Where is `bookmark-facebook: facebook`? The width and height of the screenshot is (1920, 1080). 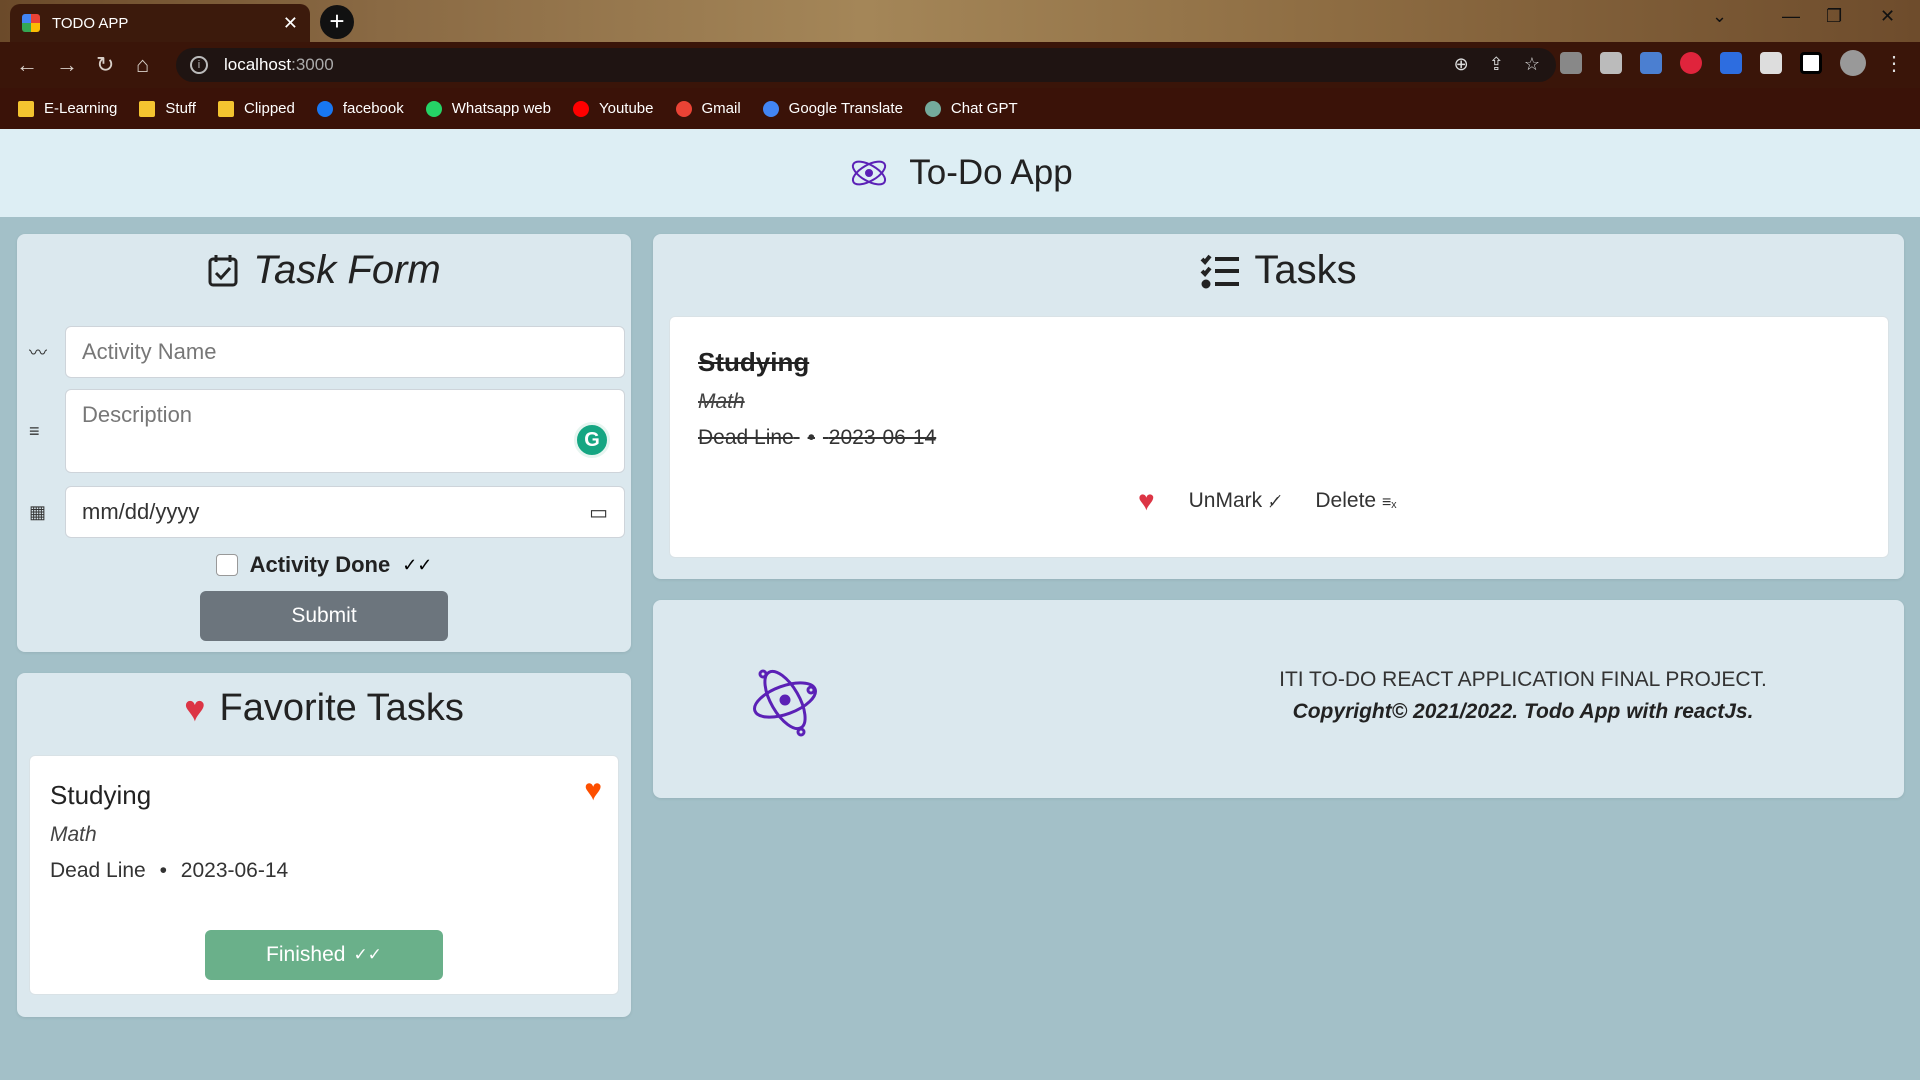
bookmark-facebook: facebook is located at coordinates (360, 108).